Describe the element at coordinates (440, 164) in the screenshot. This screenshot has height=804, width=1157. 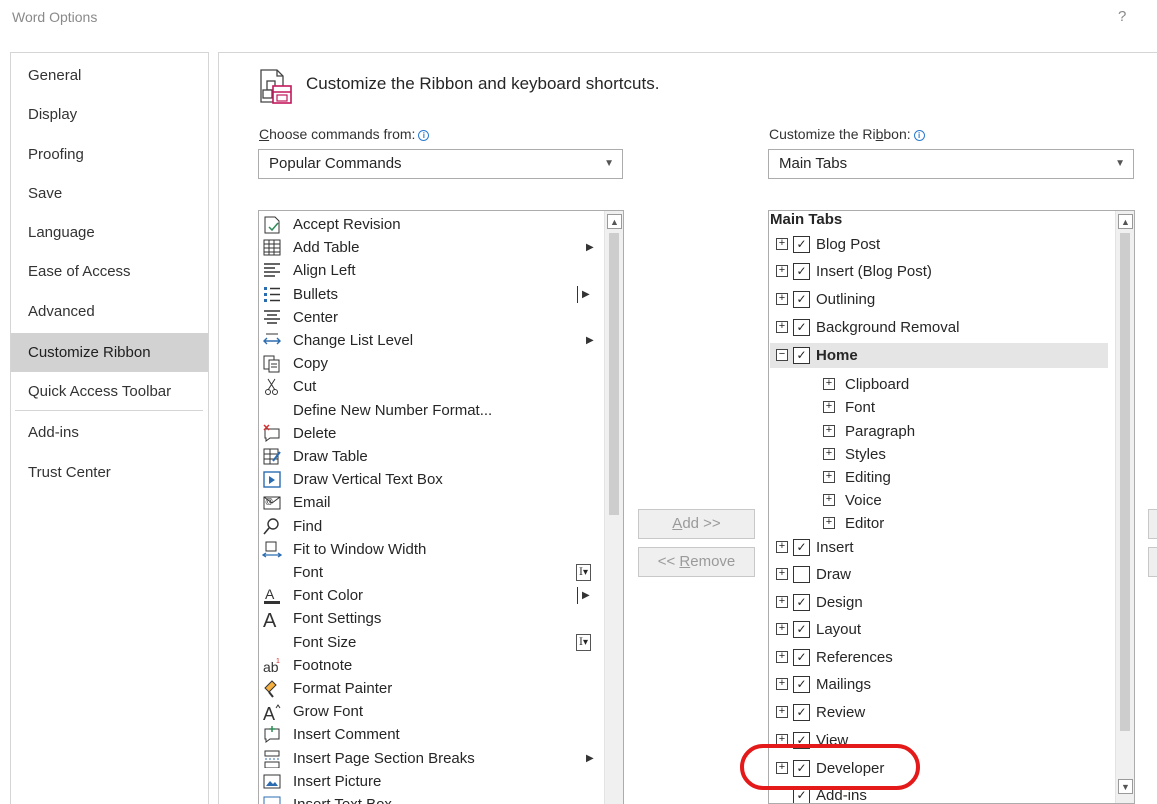
I see `choose-commands-dropdown: Popular Commands ▼` at that location.